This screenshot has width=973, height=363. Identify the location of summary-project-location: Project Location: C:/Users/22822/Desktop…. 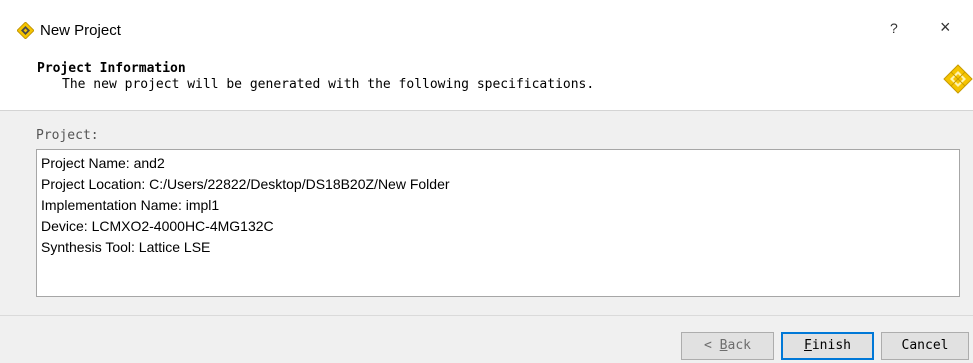
(245, 184).